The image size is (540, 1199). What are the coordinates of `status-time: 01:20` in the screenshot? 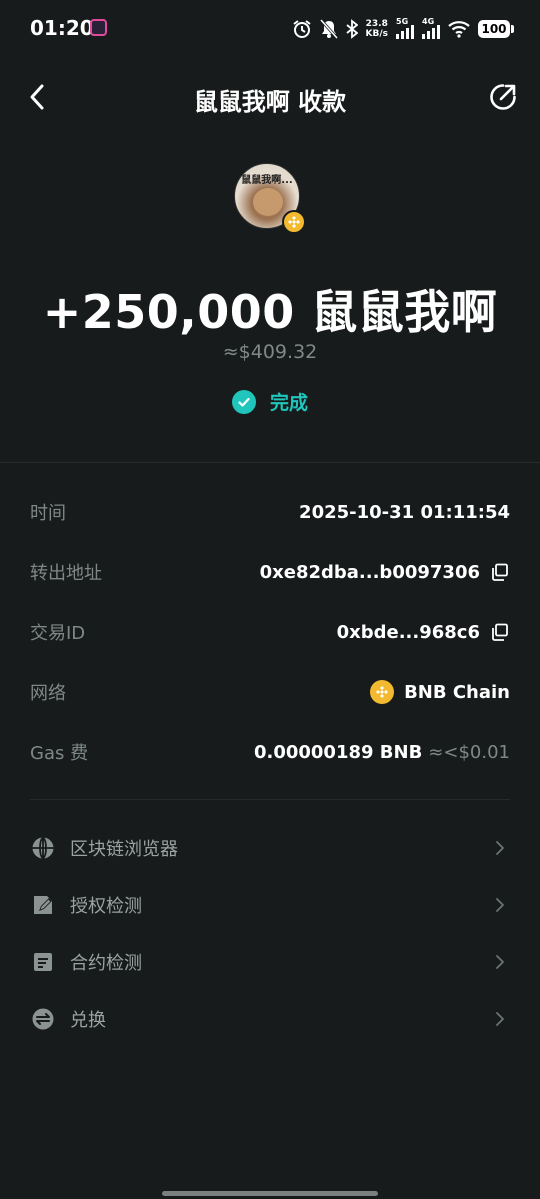 It's located at (62, 28).